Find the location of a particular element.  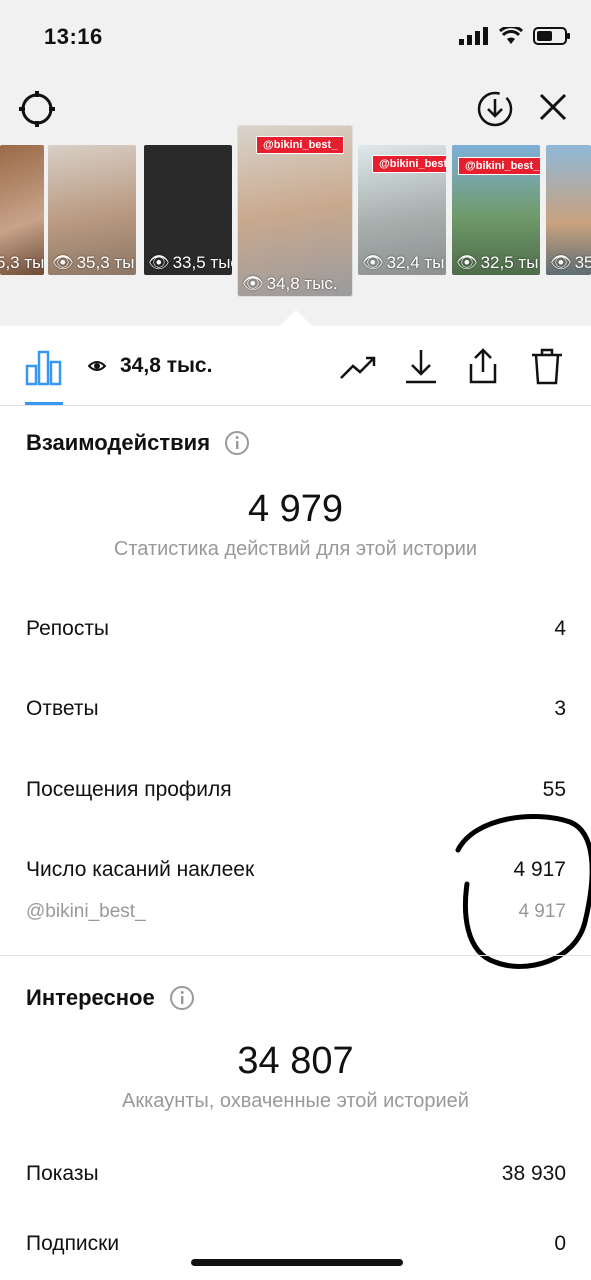

stat-value: 3 is located at coordinates (560, 708).